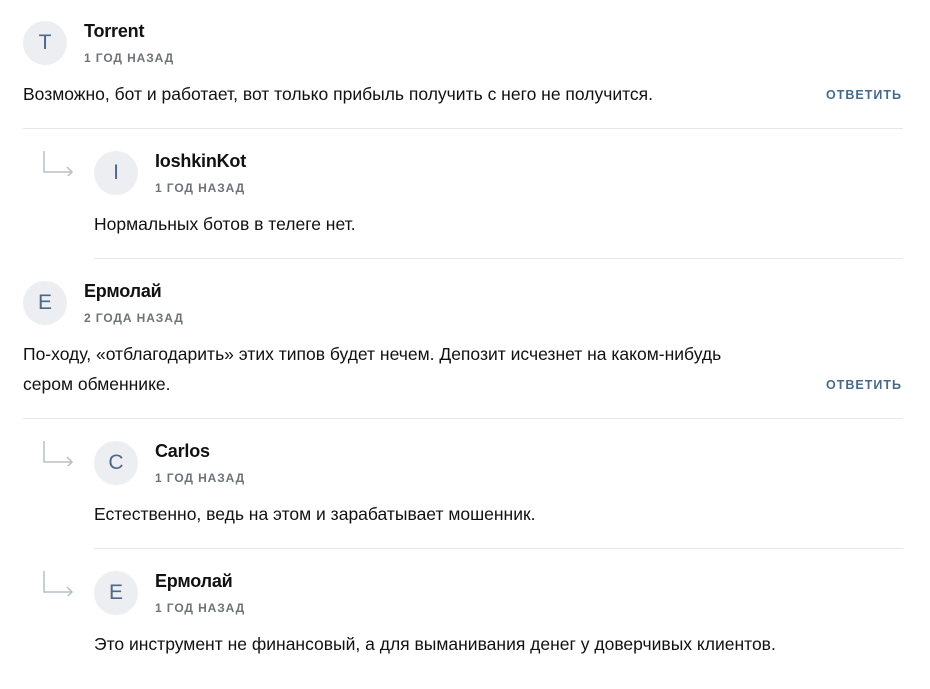  What do you see at coordinates (116, 173) in the screenshot?
I see `avatar: I` at bounding box center [116, 173].